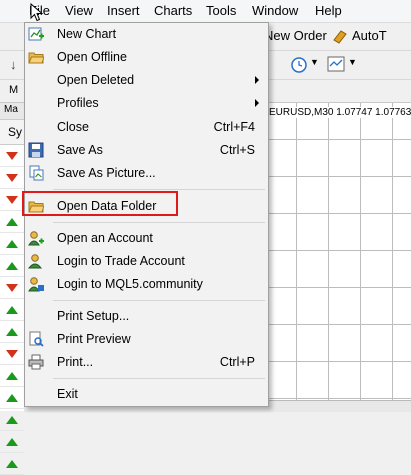  I want to click on menu-insert: Insert, so click(123, 11).